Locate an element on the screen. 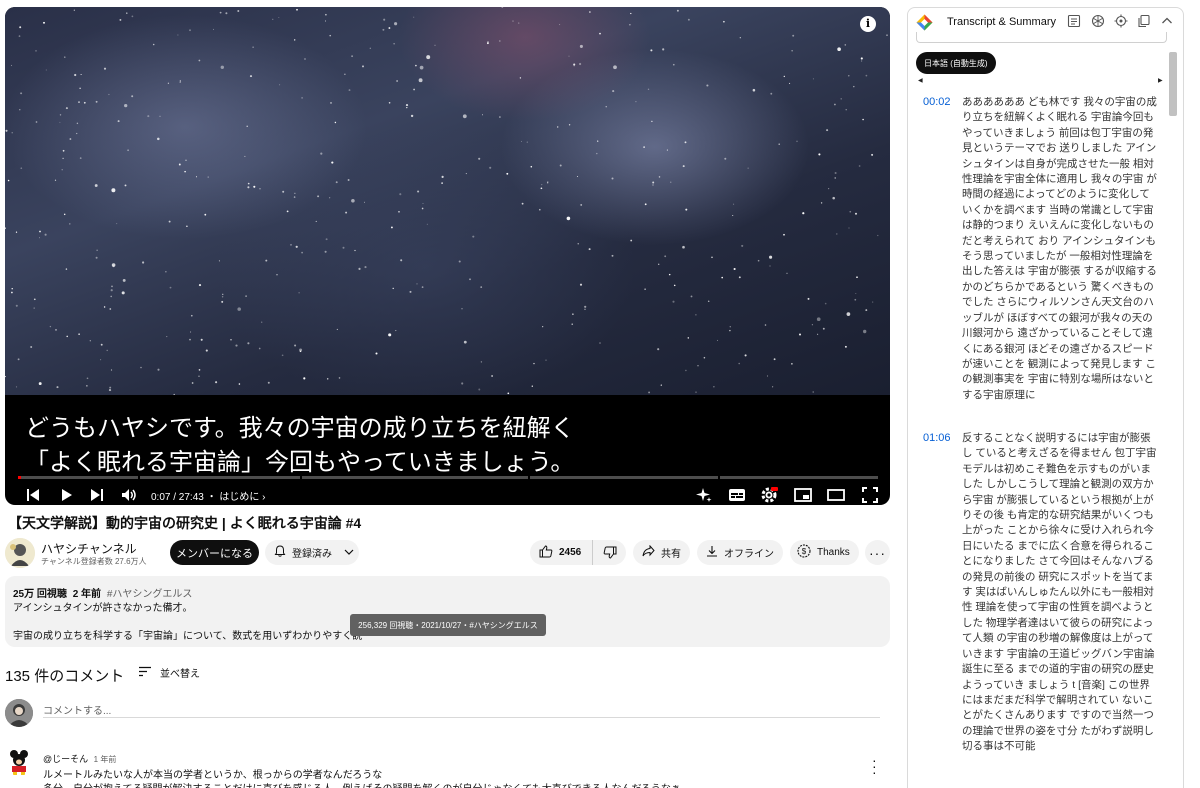  previous-icon is located at coordinates (33, 494).